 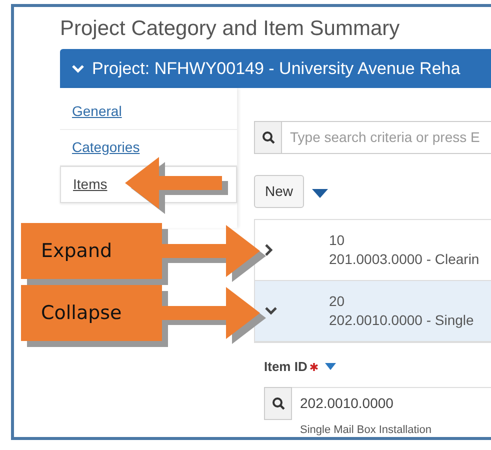 What do you see at coordinates (269, 250) in the screenshot?
I see `expand-icon` at bounding box center [269, 250].